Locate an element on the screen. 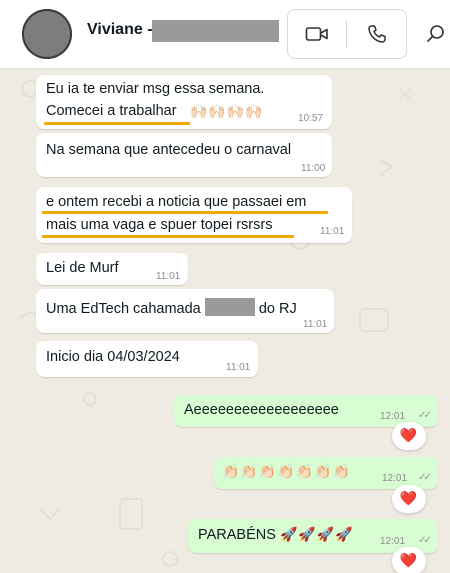 This screenshot has width=450, height=573. message-text: Na semana que antecedeu o carnaval is located at coordinates (169, 150).